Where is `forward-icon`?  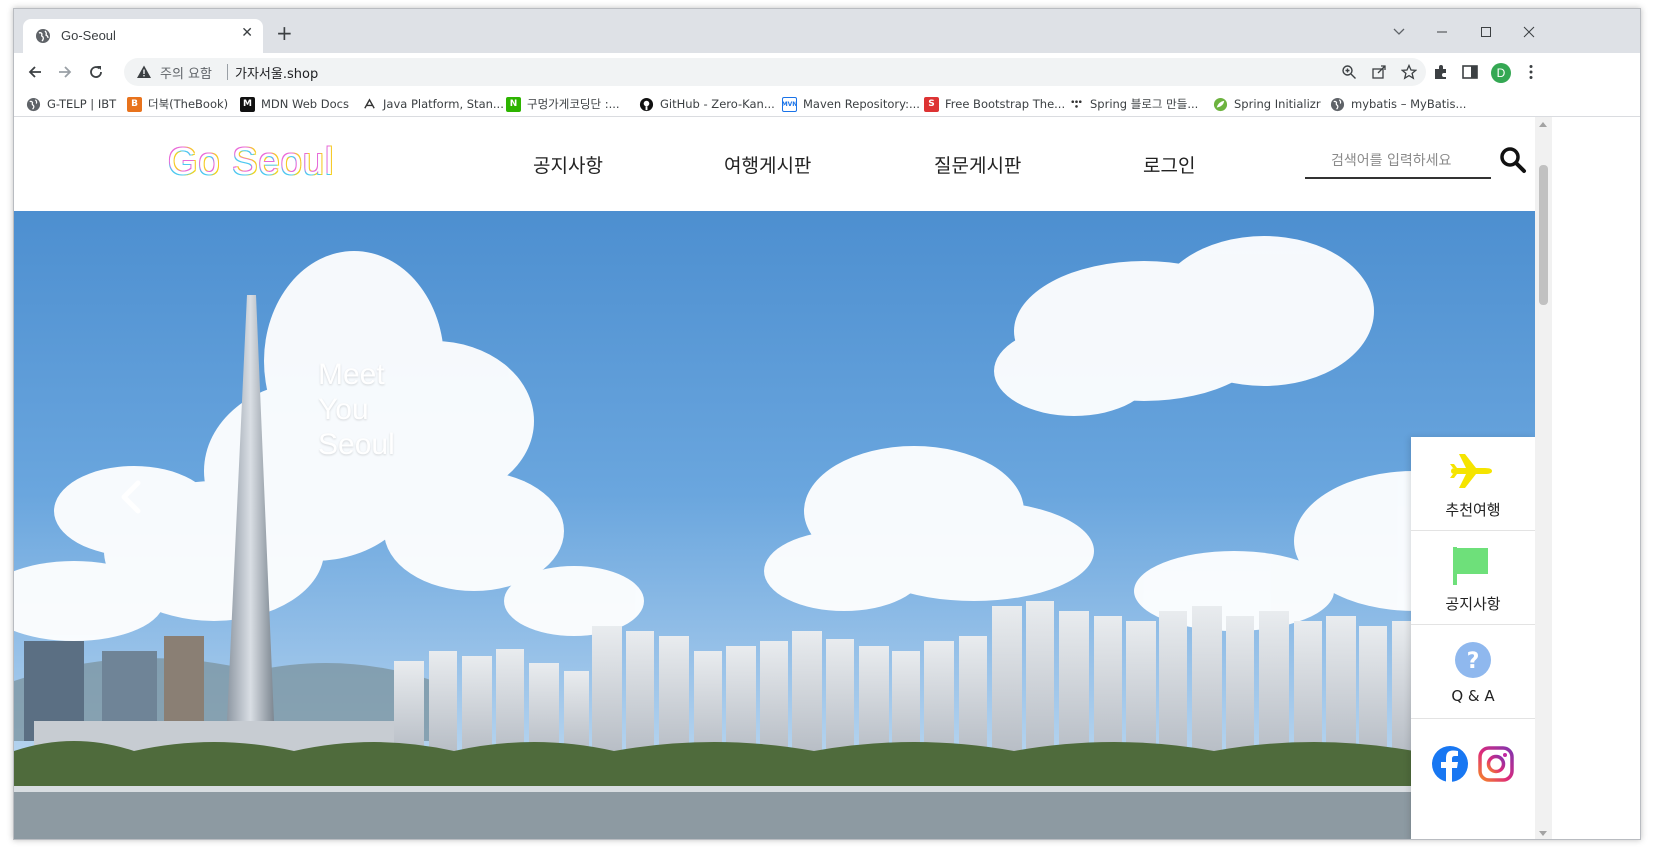
forward-icon is located at coordinates (65, 72).